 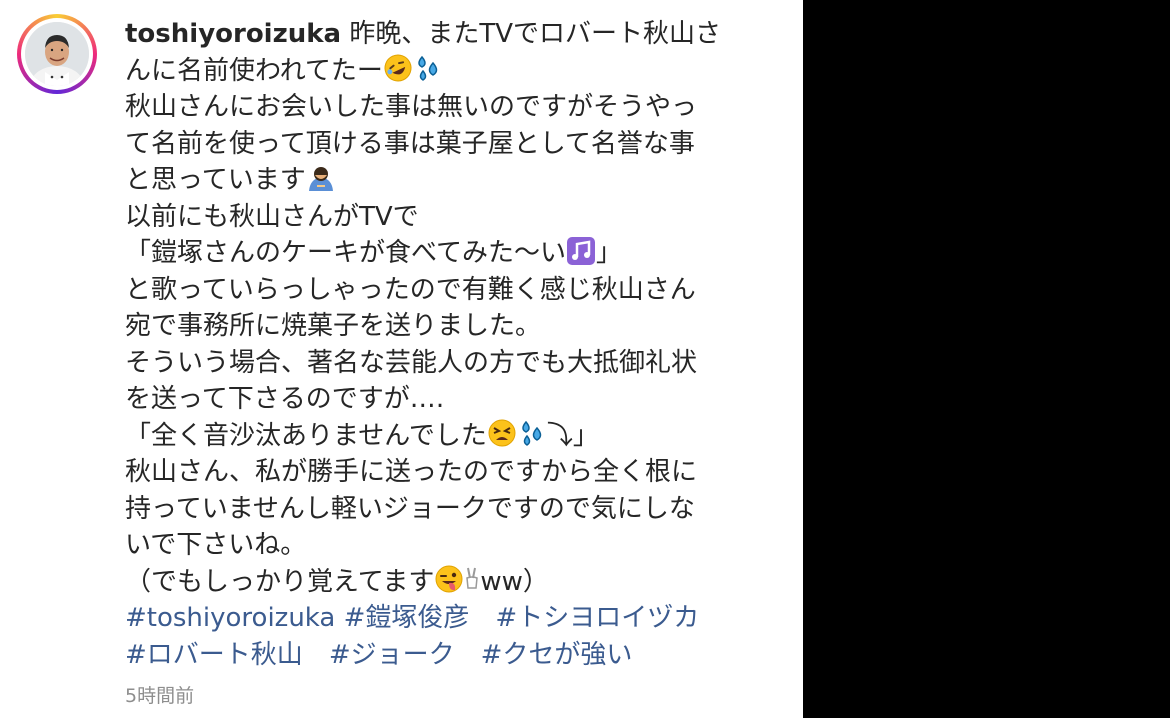 What do you see at coordinates (411, 107) in the screenshot?
I see `caption-text: 秋山さんにお会いした事は無いのですがそうやっ` at bounding box center [411, 107].